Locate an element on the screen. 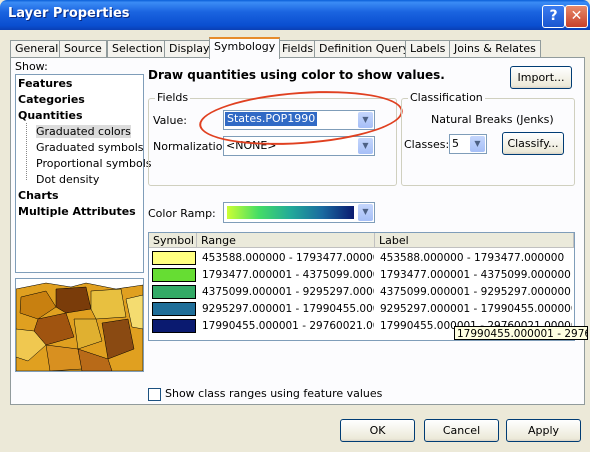 The image size is (590, 452). range-cell: 1793477.000001 - 4375099.000000 is located at coordinates (288, 275).